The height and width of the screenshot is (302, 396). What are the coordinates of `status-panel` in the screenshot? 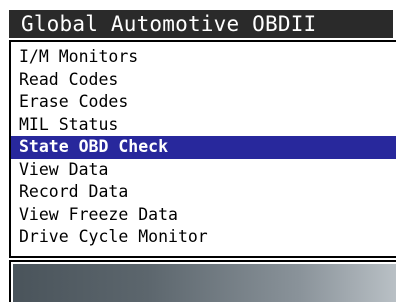 It's located at (202, 281).